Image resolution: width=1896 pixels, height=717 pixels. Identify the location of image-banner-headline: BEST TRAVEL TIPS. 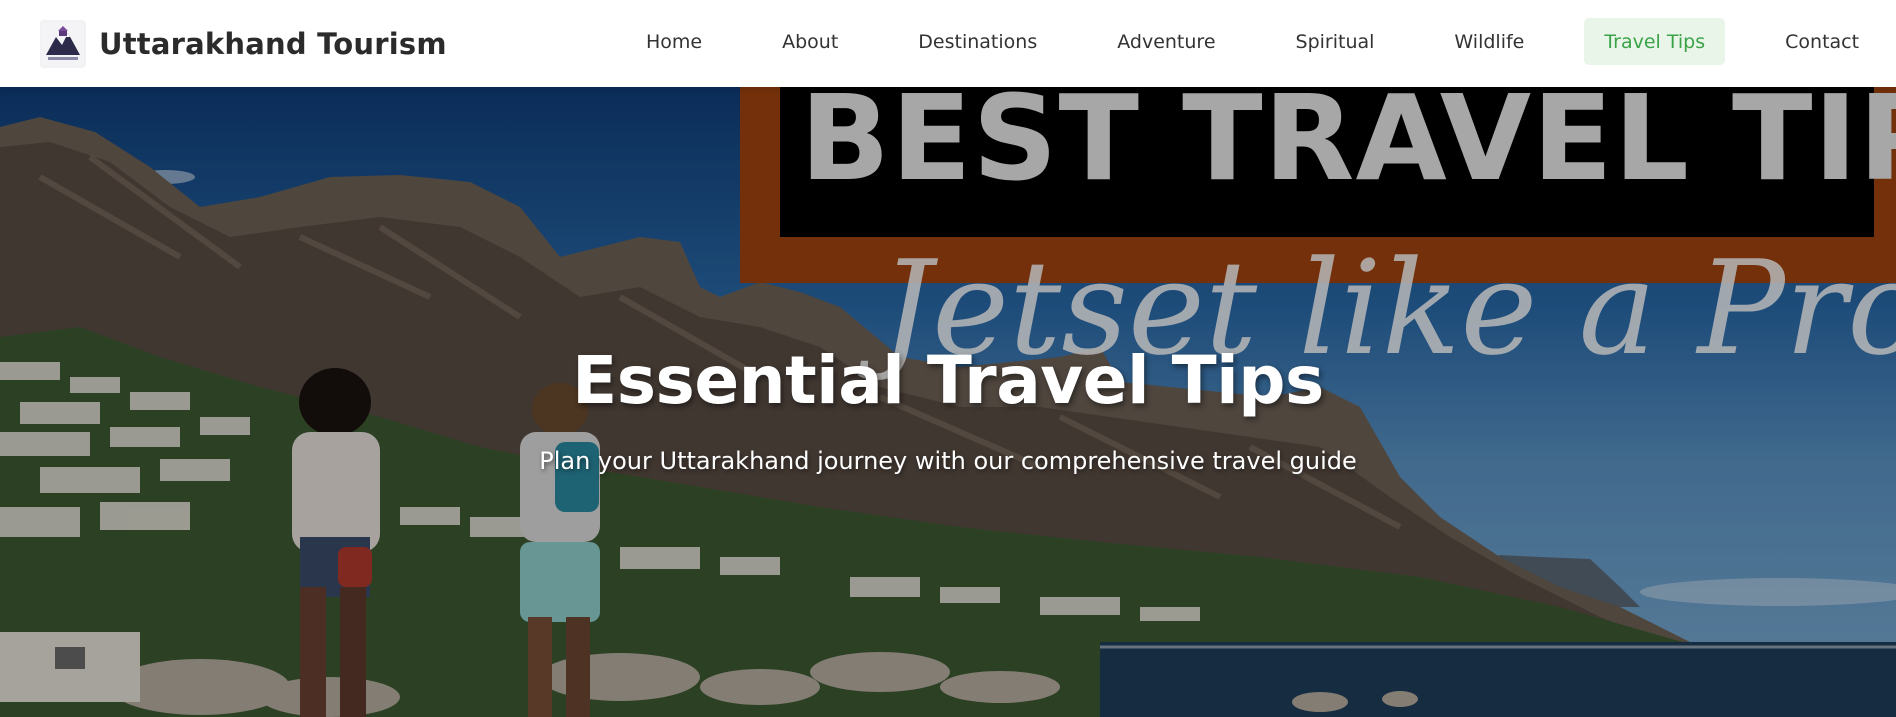
(1348, 147).